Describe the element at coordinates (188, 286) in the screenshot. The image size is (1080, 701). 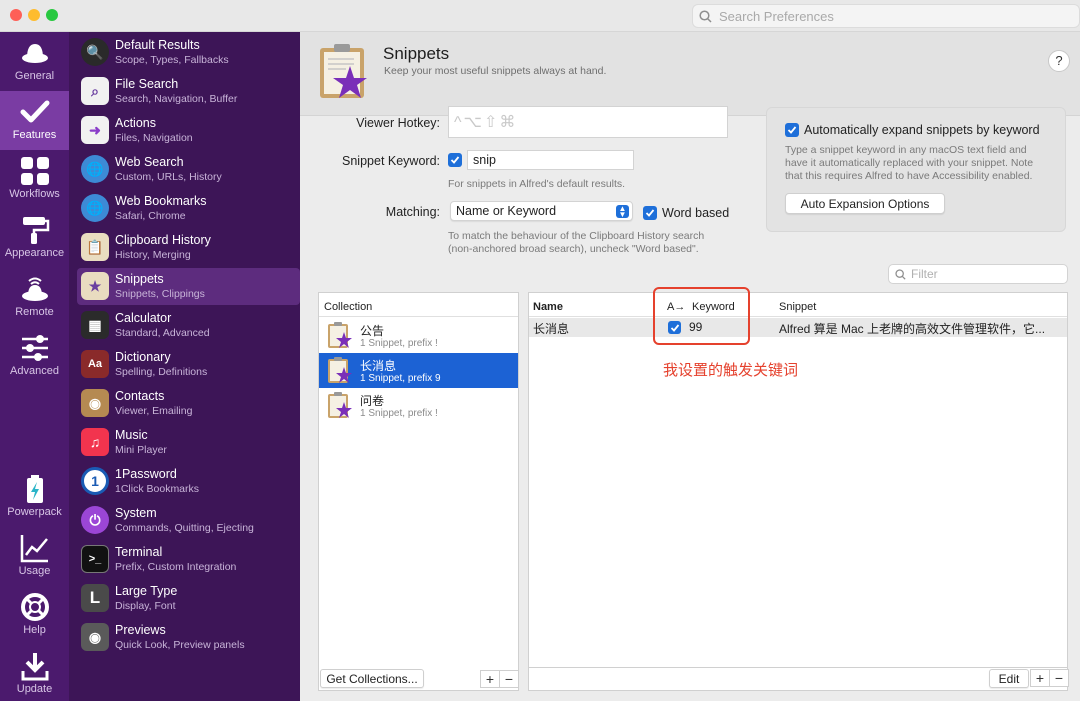
I see `feature-item-snippets: ★ Snippets Snippets, Clippings` at that location.